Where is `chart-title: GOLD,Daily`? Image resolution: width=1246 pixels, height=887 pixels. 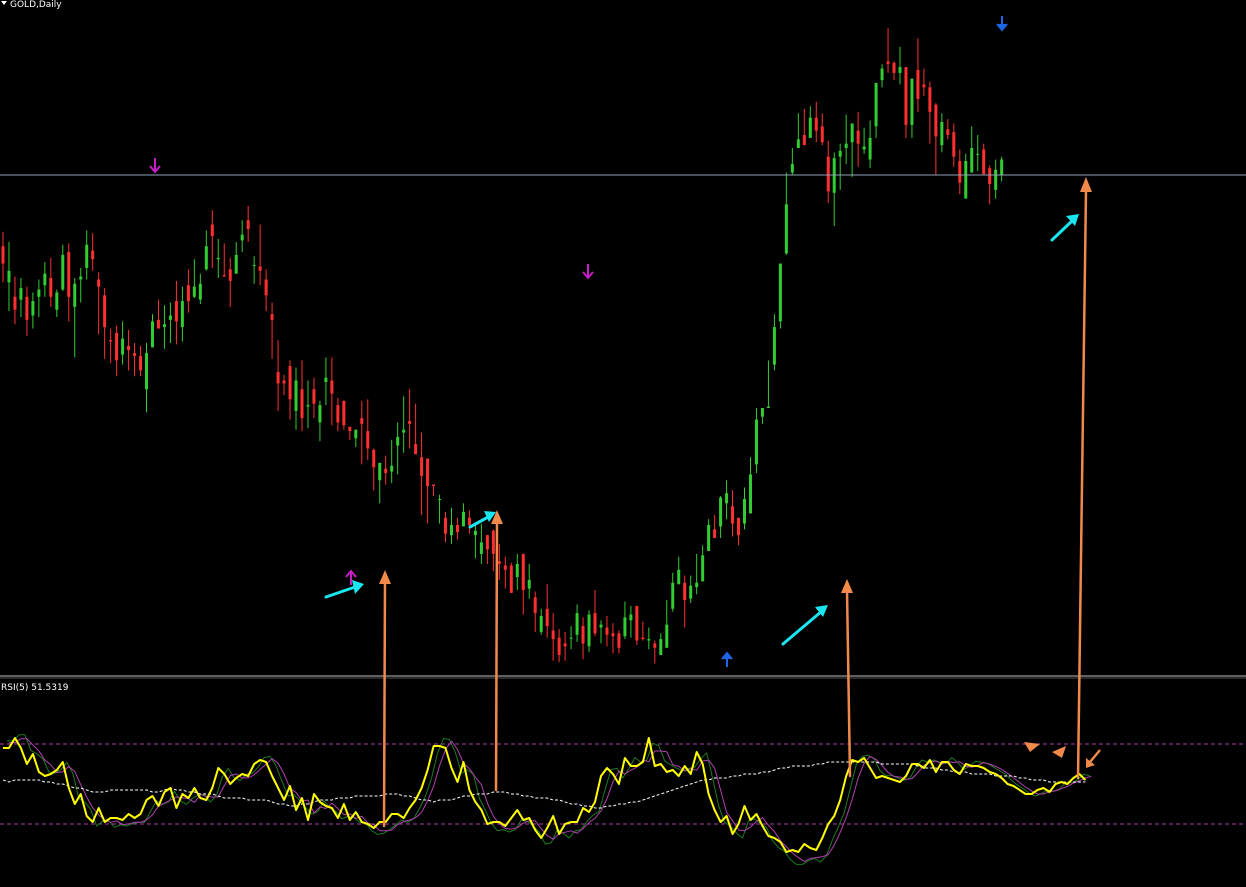 chart-title: GOLD,Daily is located at coordinates (31, 5).